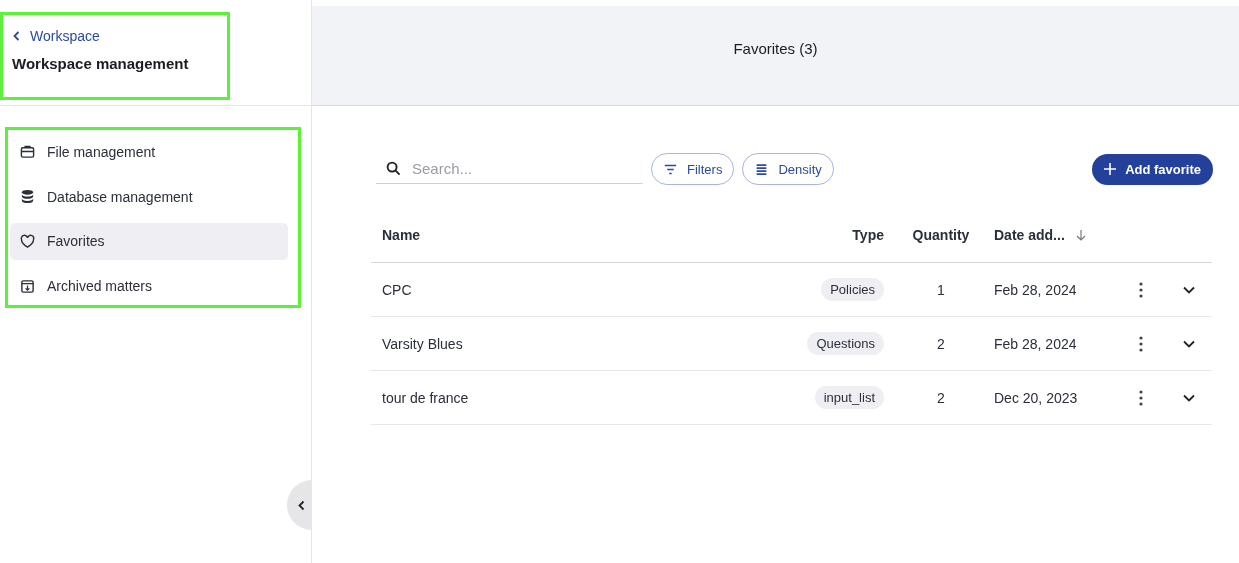 The height and width of the screenshot is (563, 1239). What do you see at coordinates (149, 196) in the screenshot?
I see `nav-item: Database management` at bounding box center [149, 196].